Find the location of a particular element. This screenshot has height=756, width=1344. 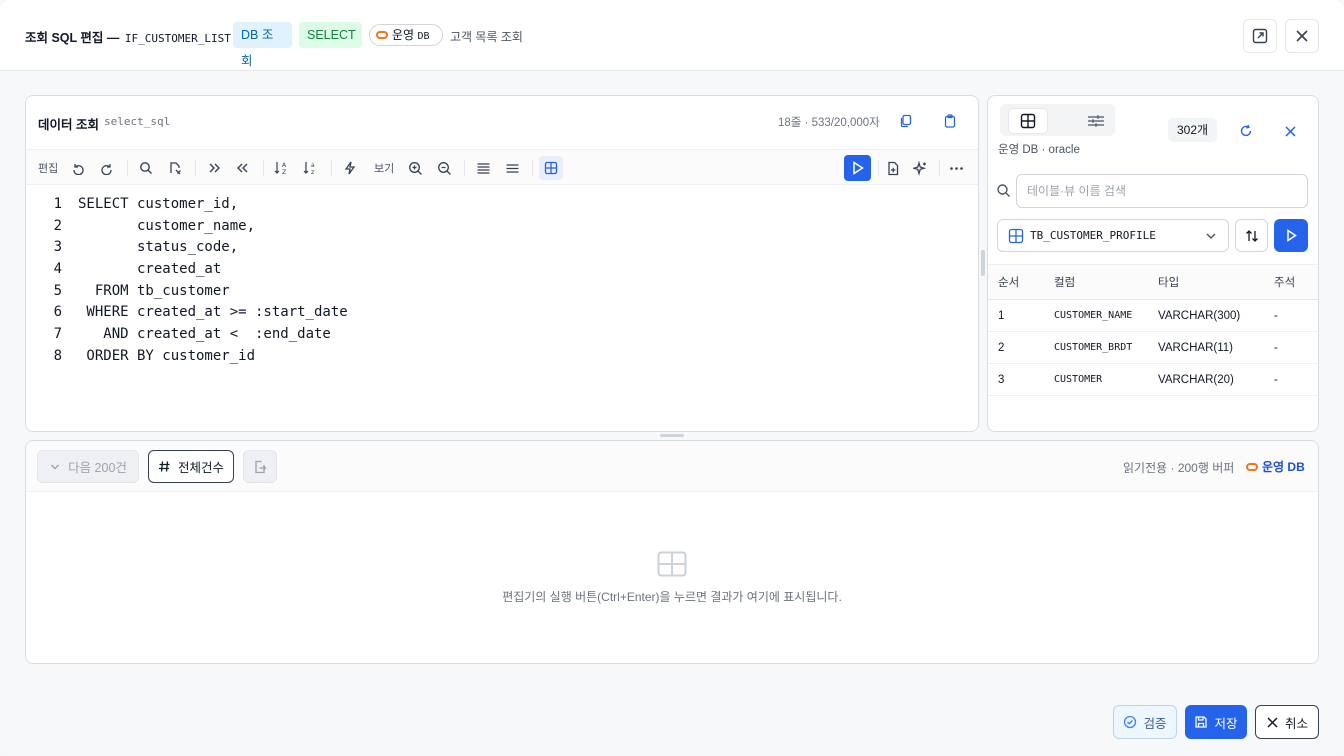

run-button is located at coordinates (857, 168).